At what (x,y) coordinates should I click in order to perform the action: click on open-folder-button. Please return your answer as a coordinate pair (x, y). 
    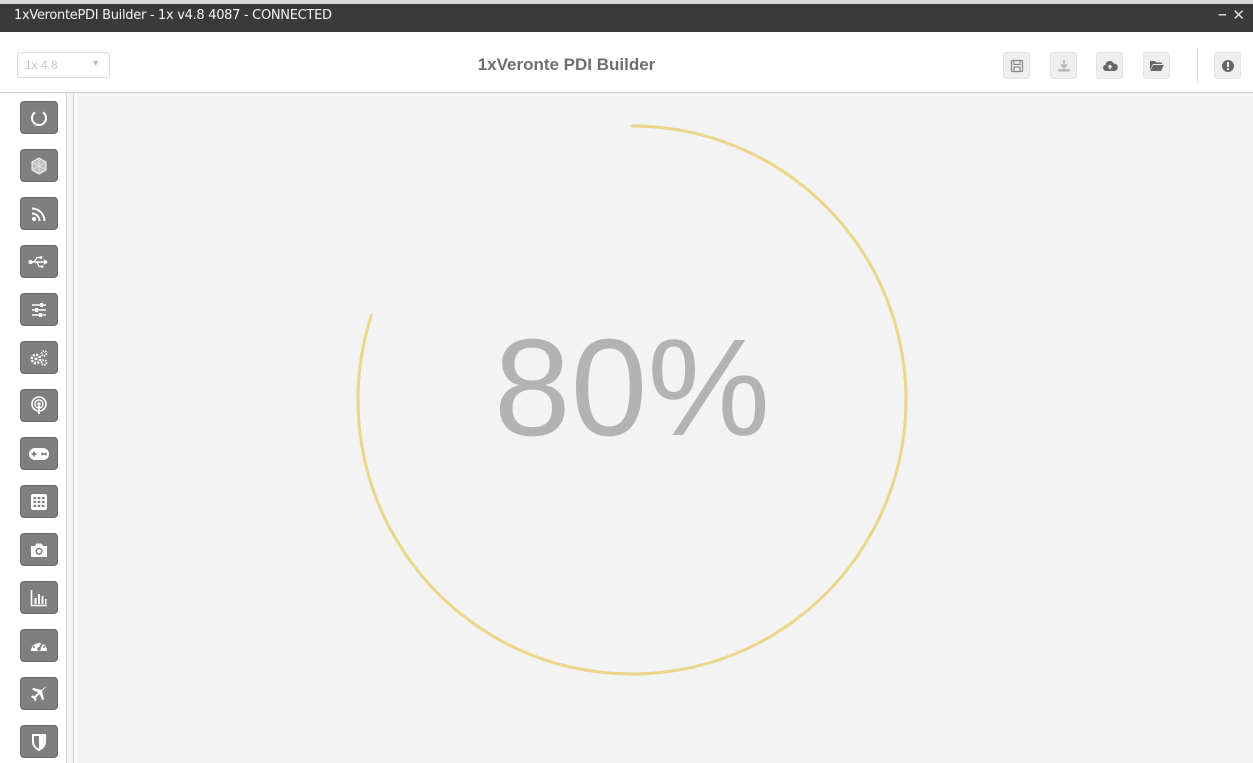
    Looking at the image, I should click on (1156, 65).